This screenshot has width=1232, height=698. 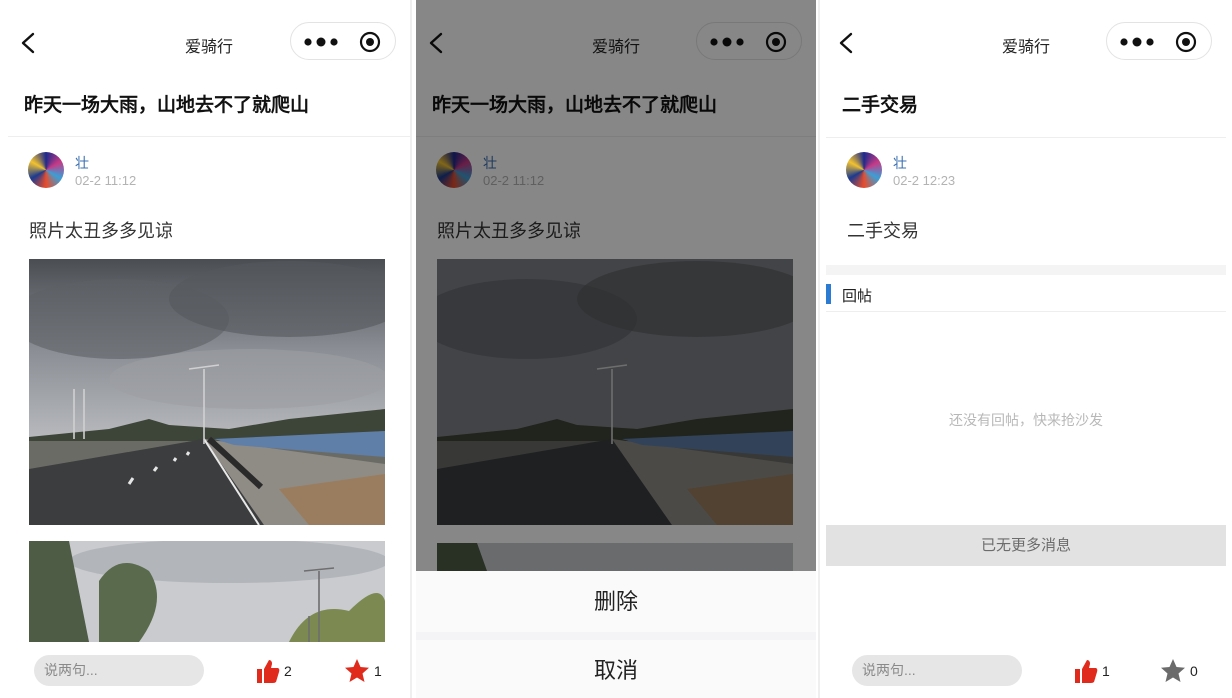 What do you see at coordinates (616, 601) in the screenshot?
I see `delete-option: 删除` at bounding box center [616, 601].